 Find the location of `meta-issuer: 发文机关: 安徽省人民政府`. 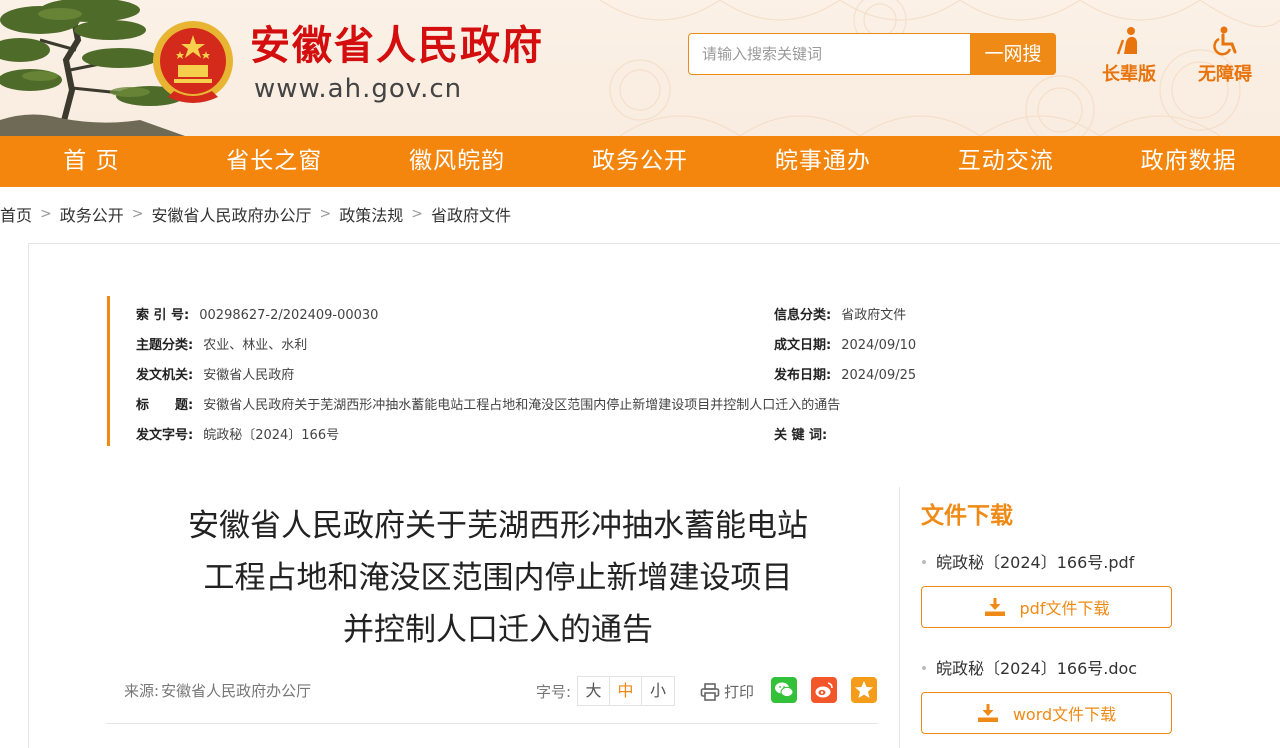

meta-issuer: 发文机关: 安徽省人民政府 is located at coordinates (215, 373).